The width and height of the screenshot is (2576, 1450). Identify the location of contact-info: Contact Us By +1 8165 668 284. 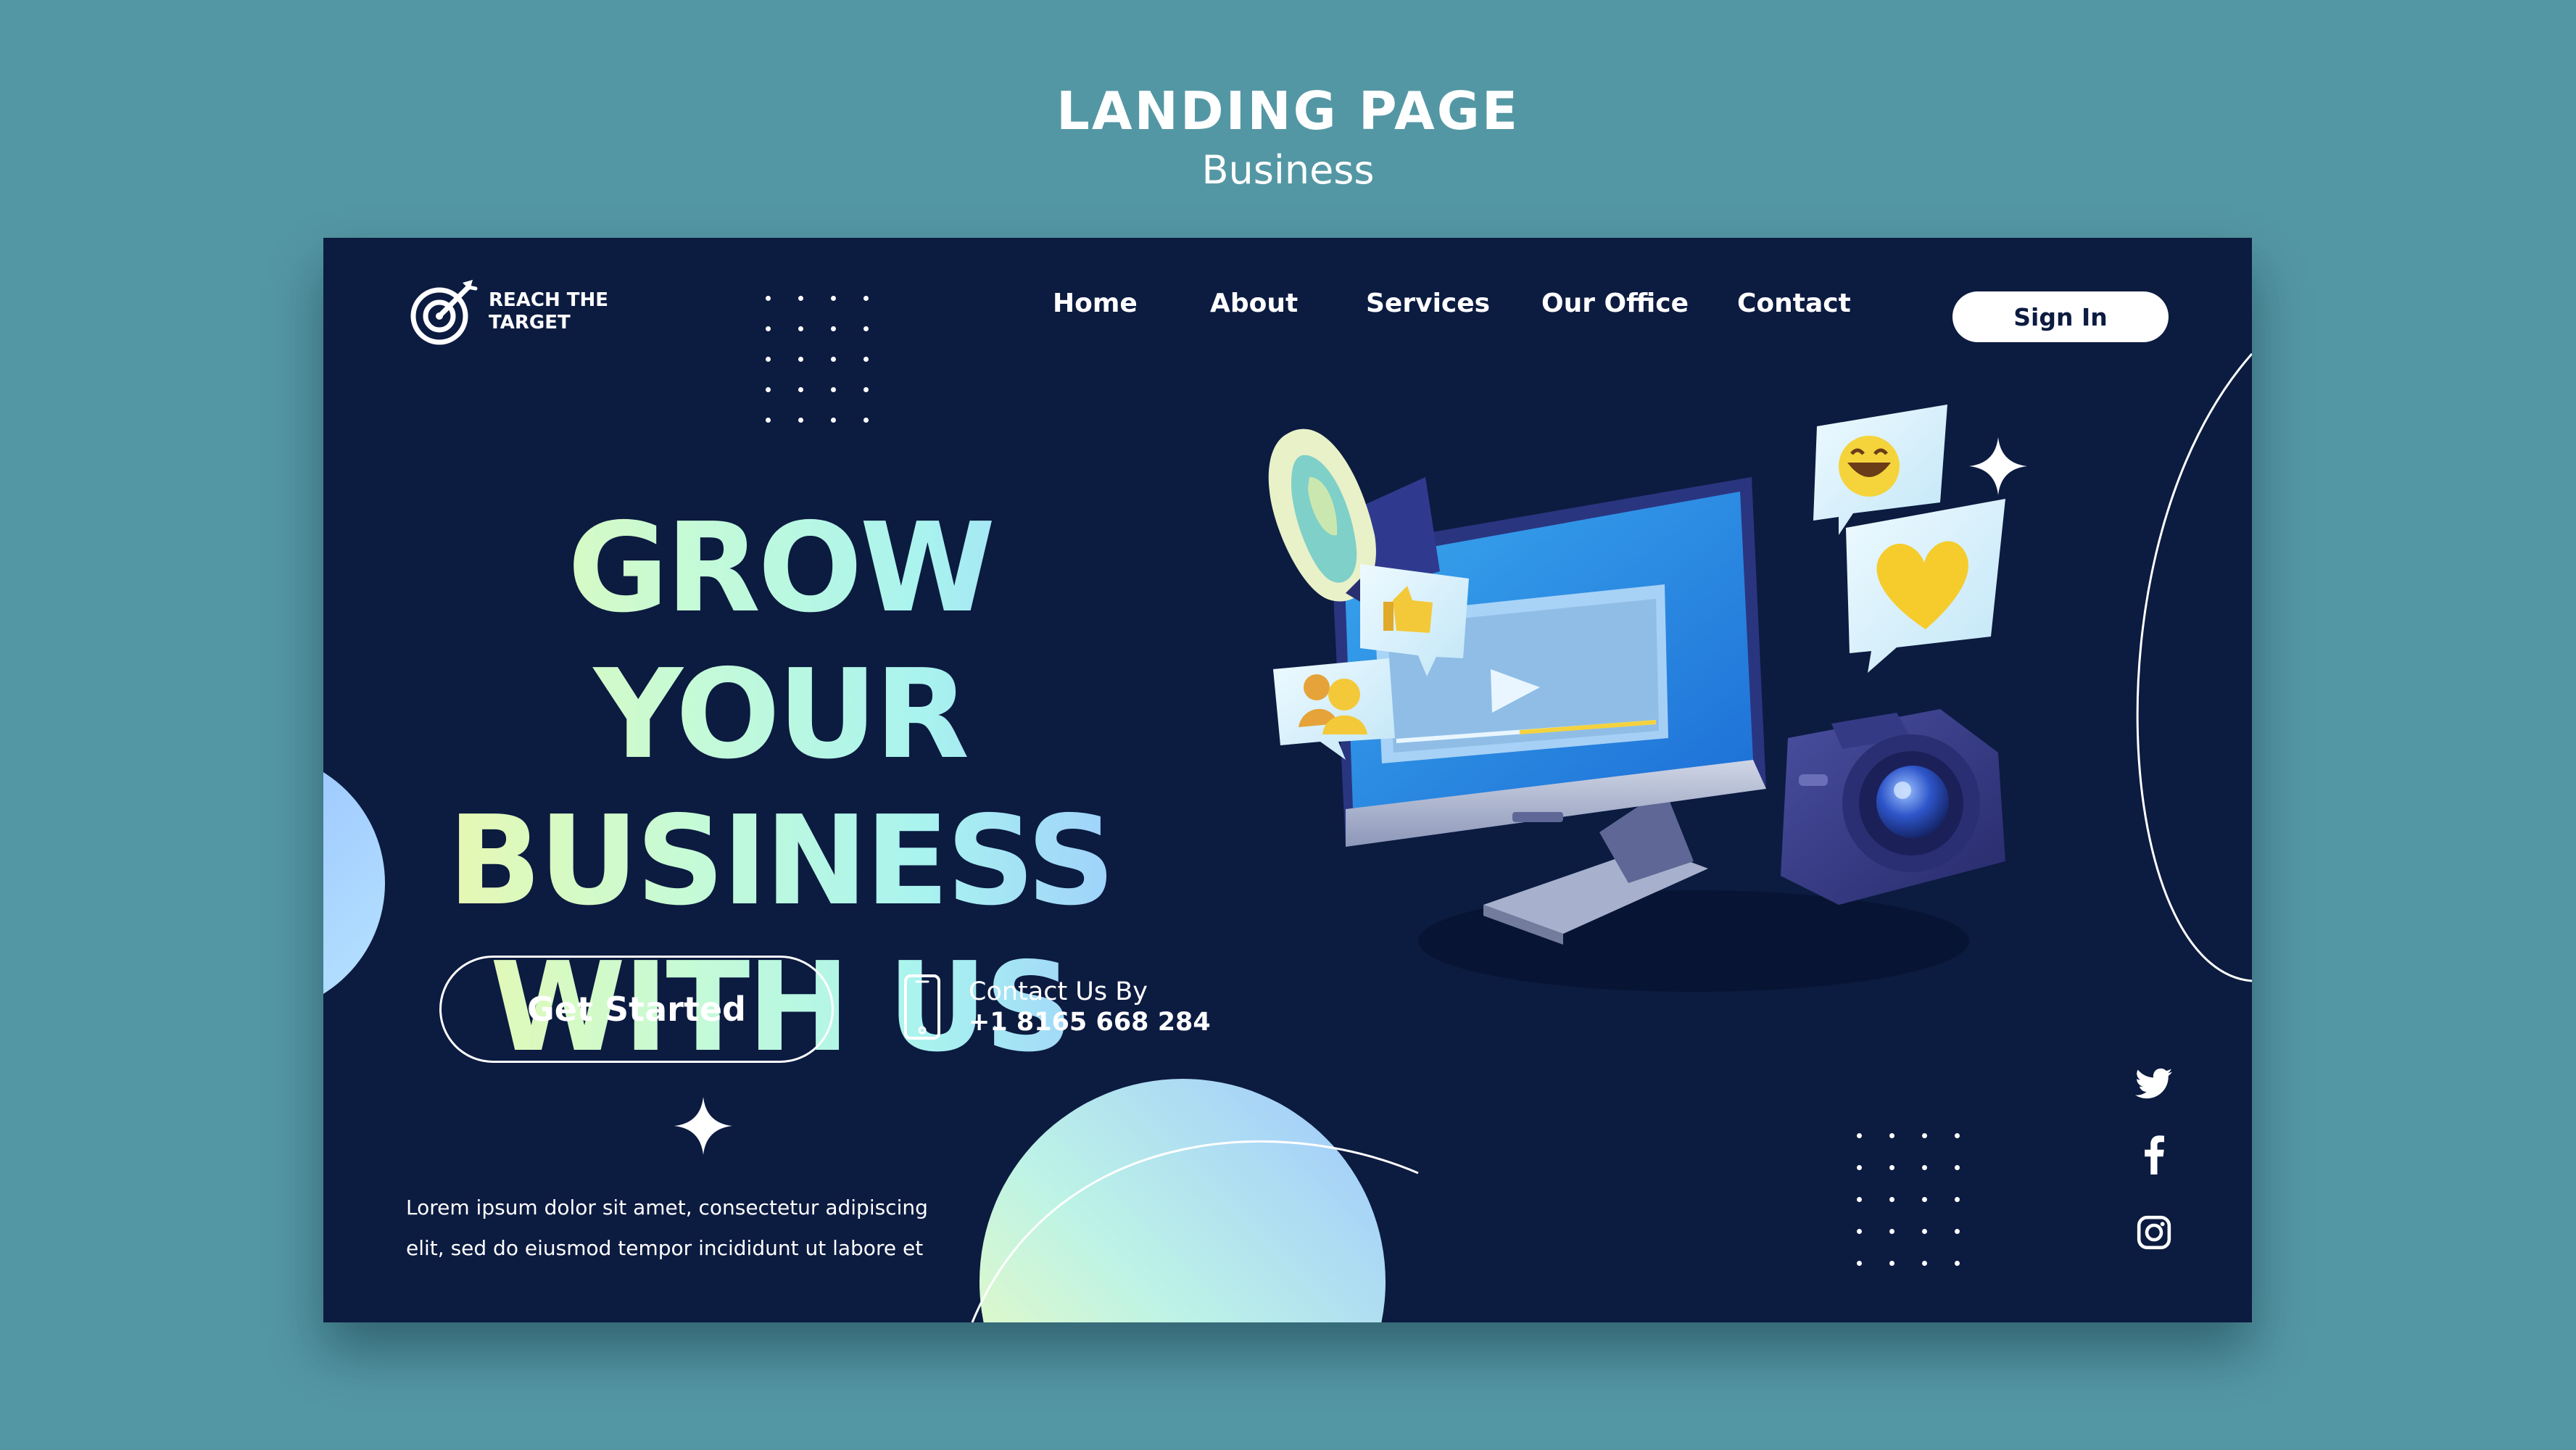
(1057, 1007).